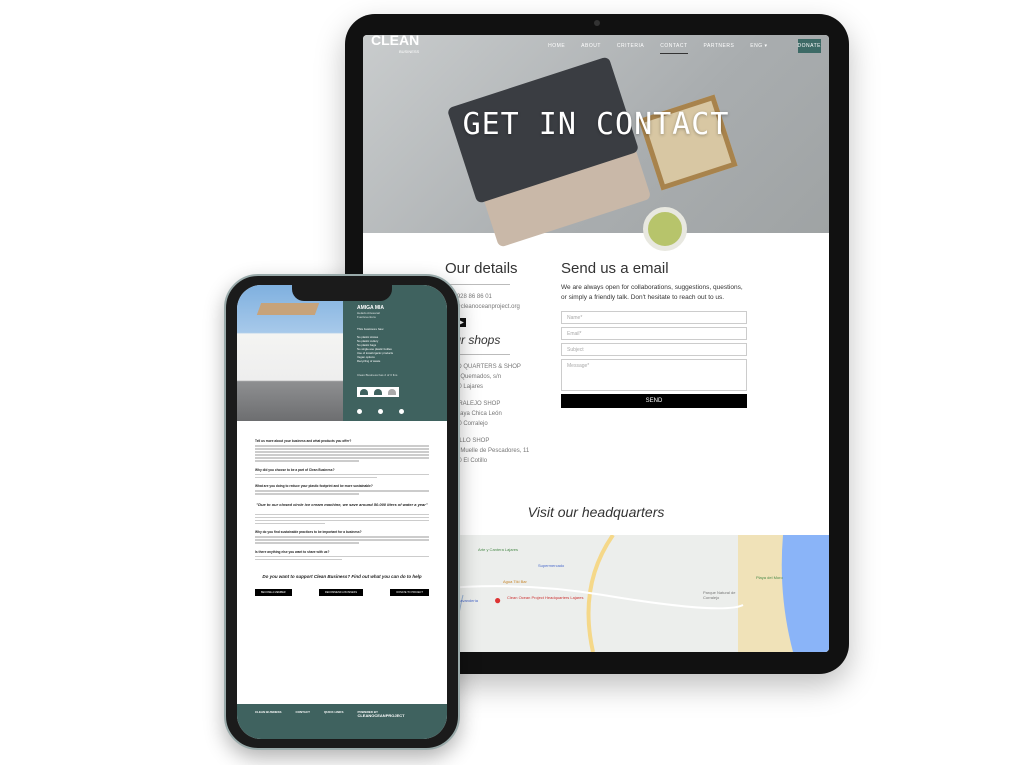 This screenshot has width=1024, height=765. Describe the element at coordinates (591, 46) in the screenshot. I see `nav-about: ABOUT` at that location.